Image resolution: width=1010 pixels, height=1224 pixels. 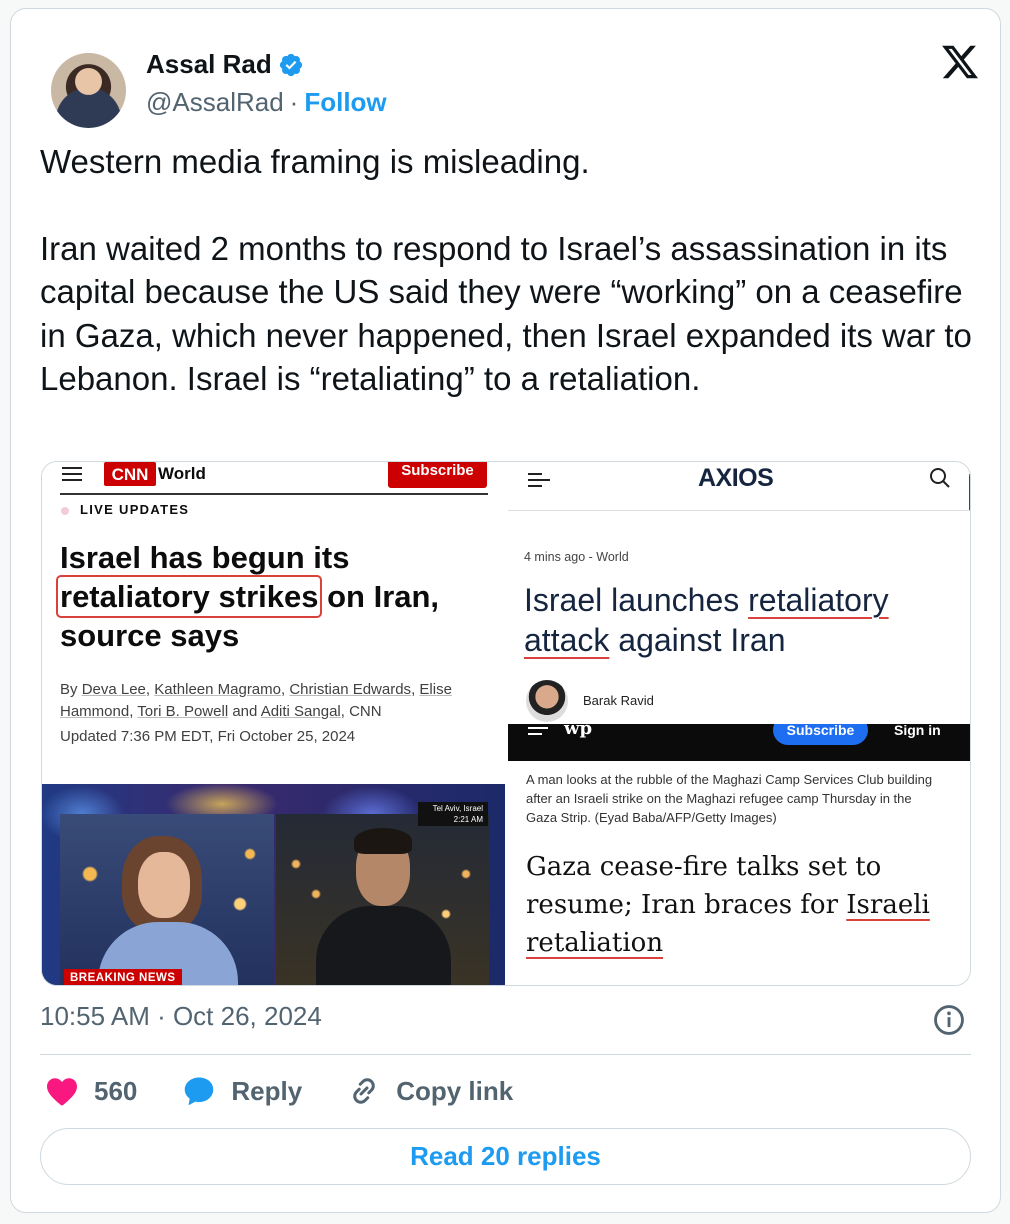 What do you see at coordinates (888, 905) in the screenshot?
I see `wapo-headline-underlined: Israeli` at bounding box center [888, 905].